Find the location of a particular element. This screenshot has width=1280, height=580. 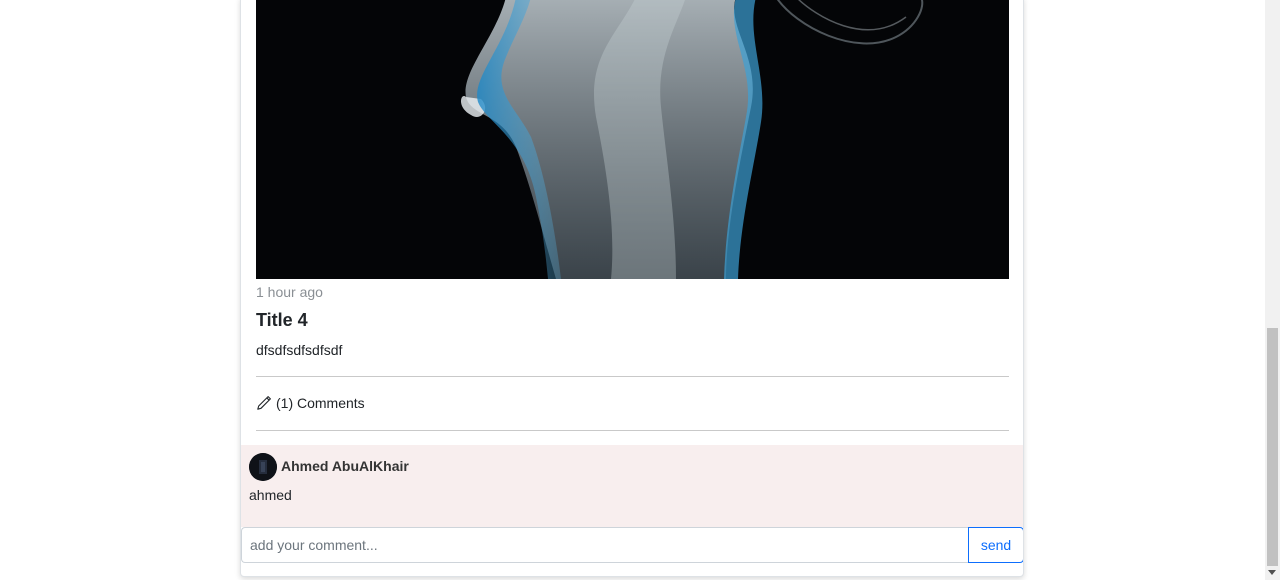

avatar is located at coordinates (263, 467).